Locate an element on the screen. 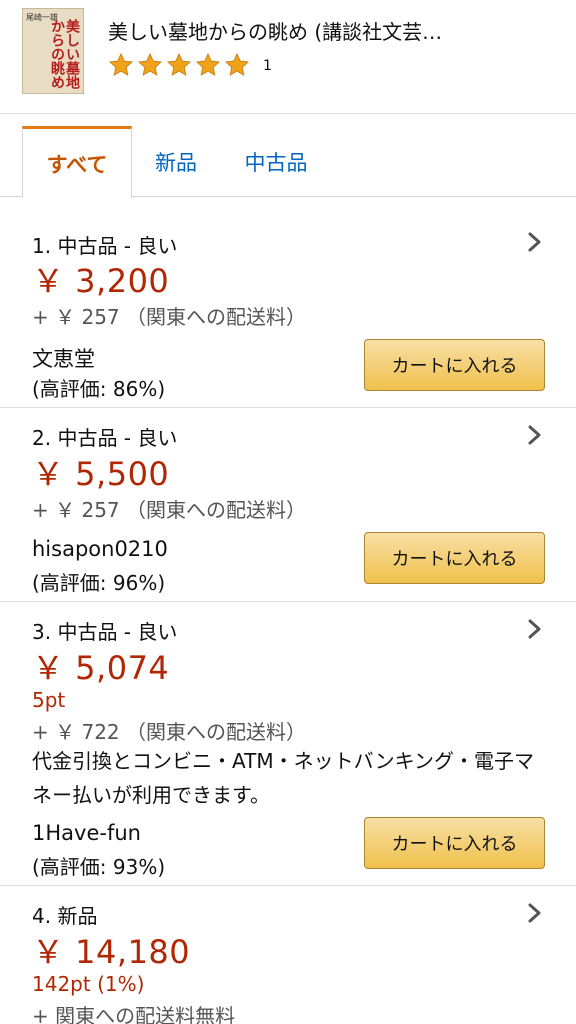  tab-used: 中古品 is located at coordinates (276, 161).